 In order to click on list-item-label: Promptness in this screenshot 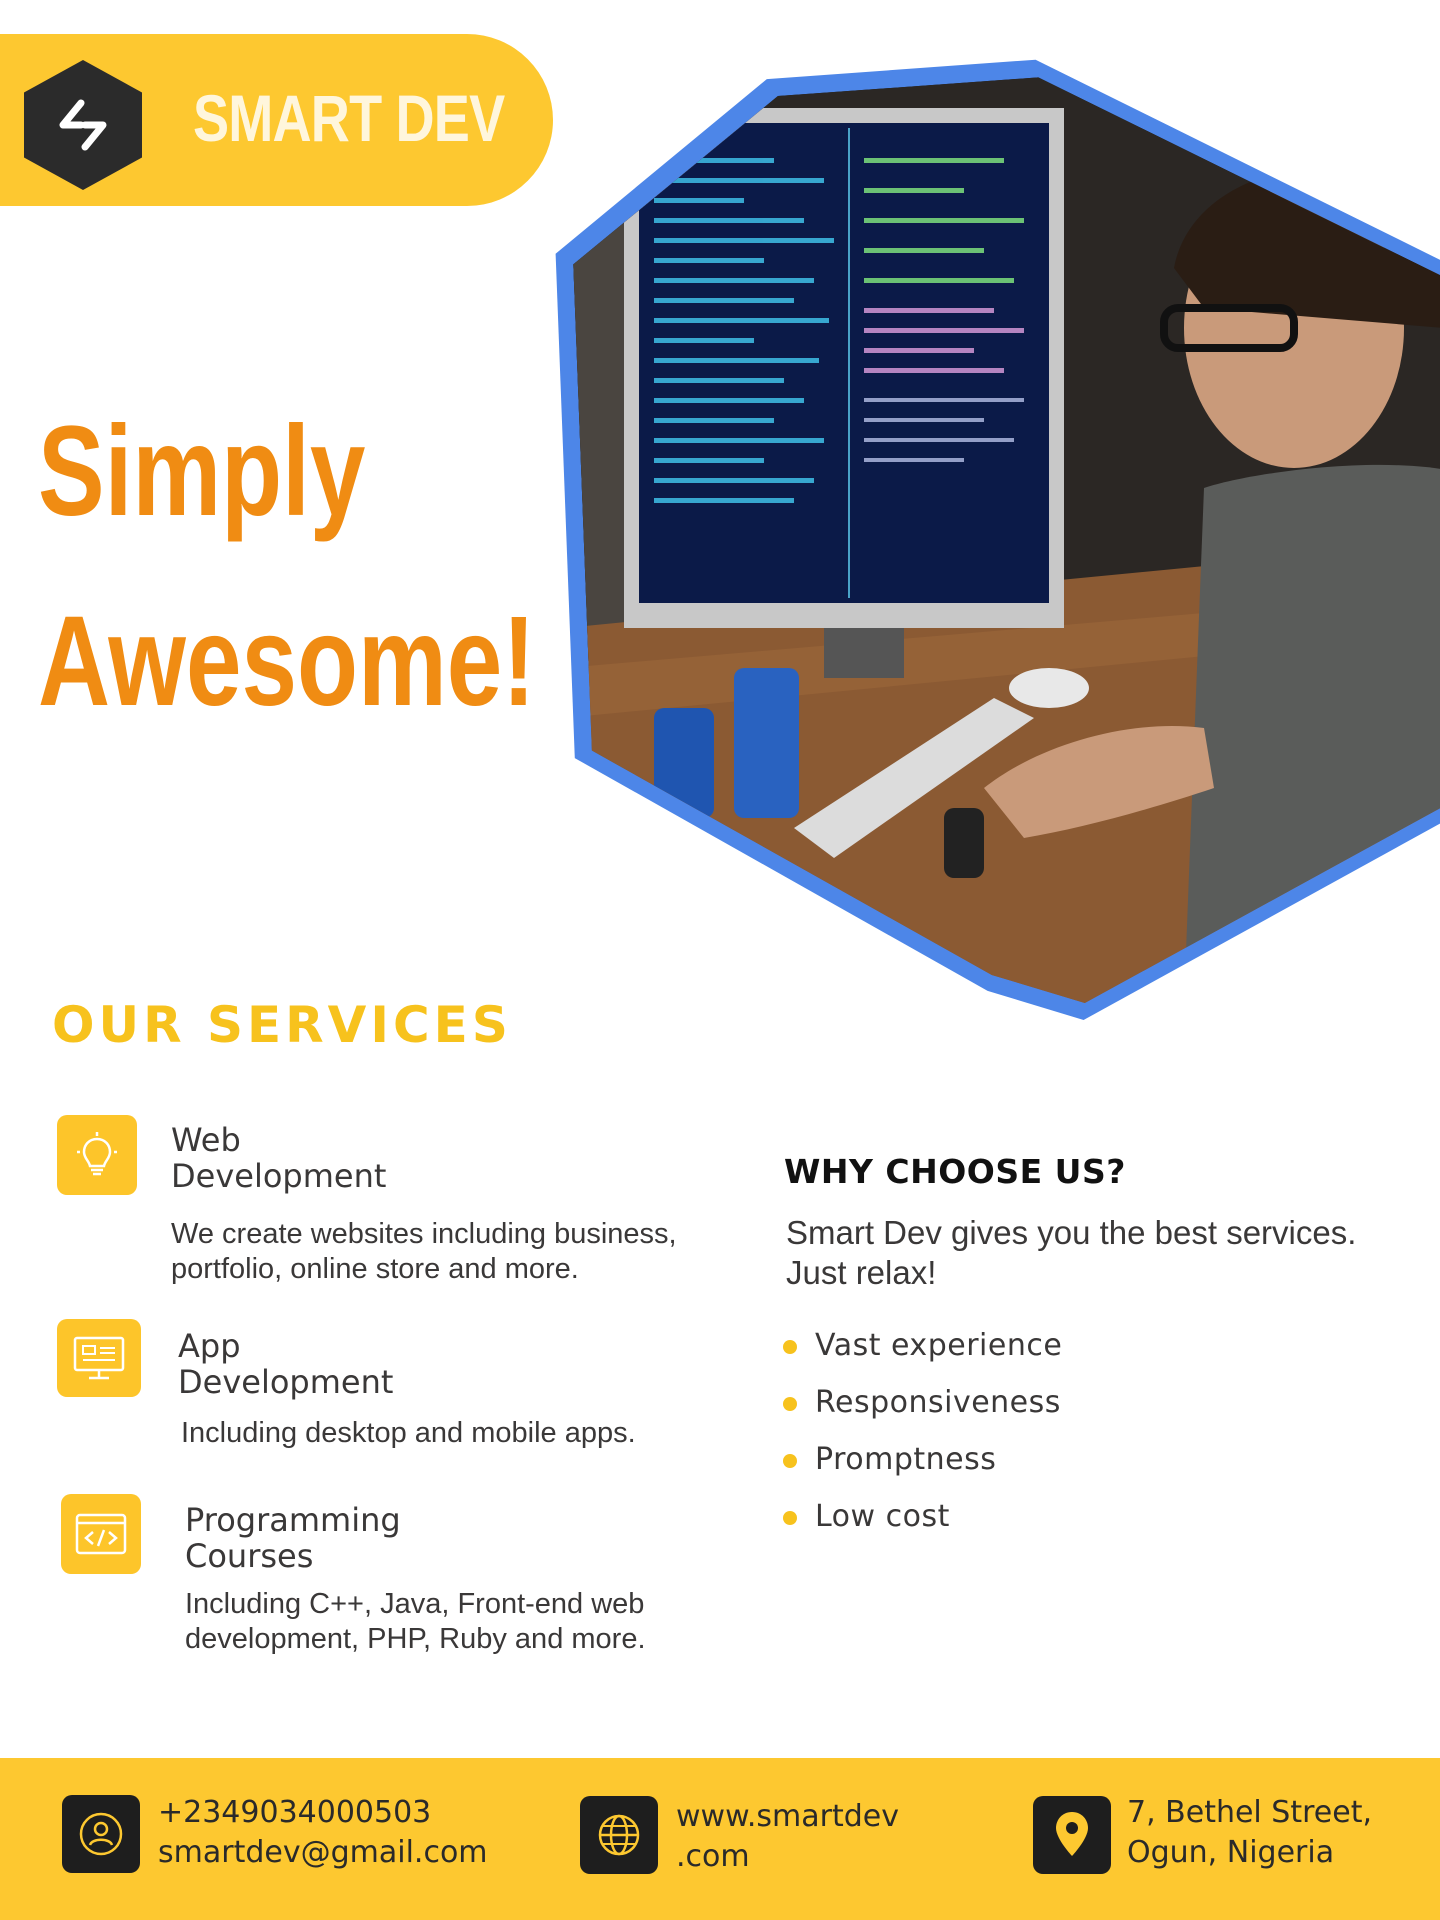, I will do `click(906, 1459)`.